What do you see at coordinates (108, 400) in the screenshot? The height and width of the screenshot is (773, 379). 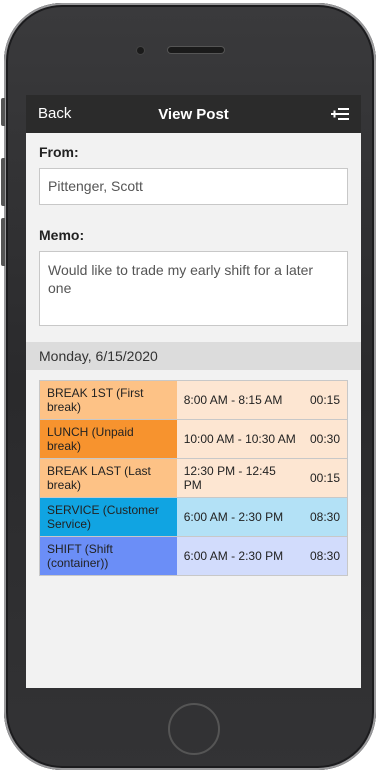 I see `segment-name: BREAK 1ST (First break)` at bounding box center [108, 400].